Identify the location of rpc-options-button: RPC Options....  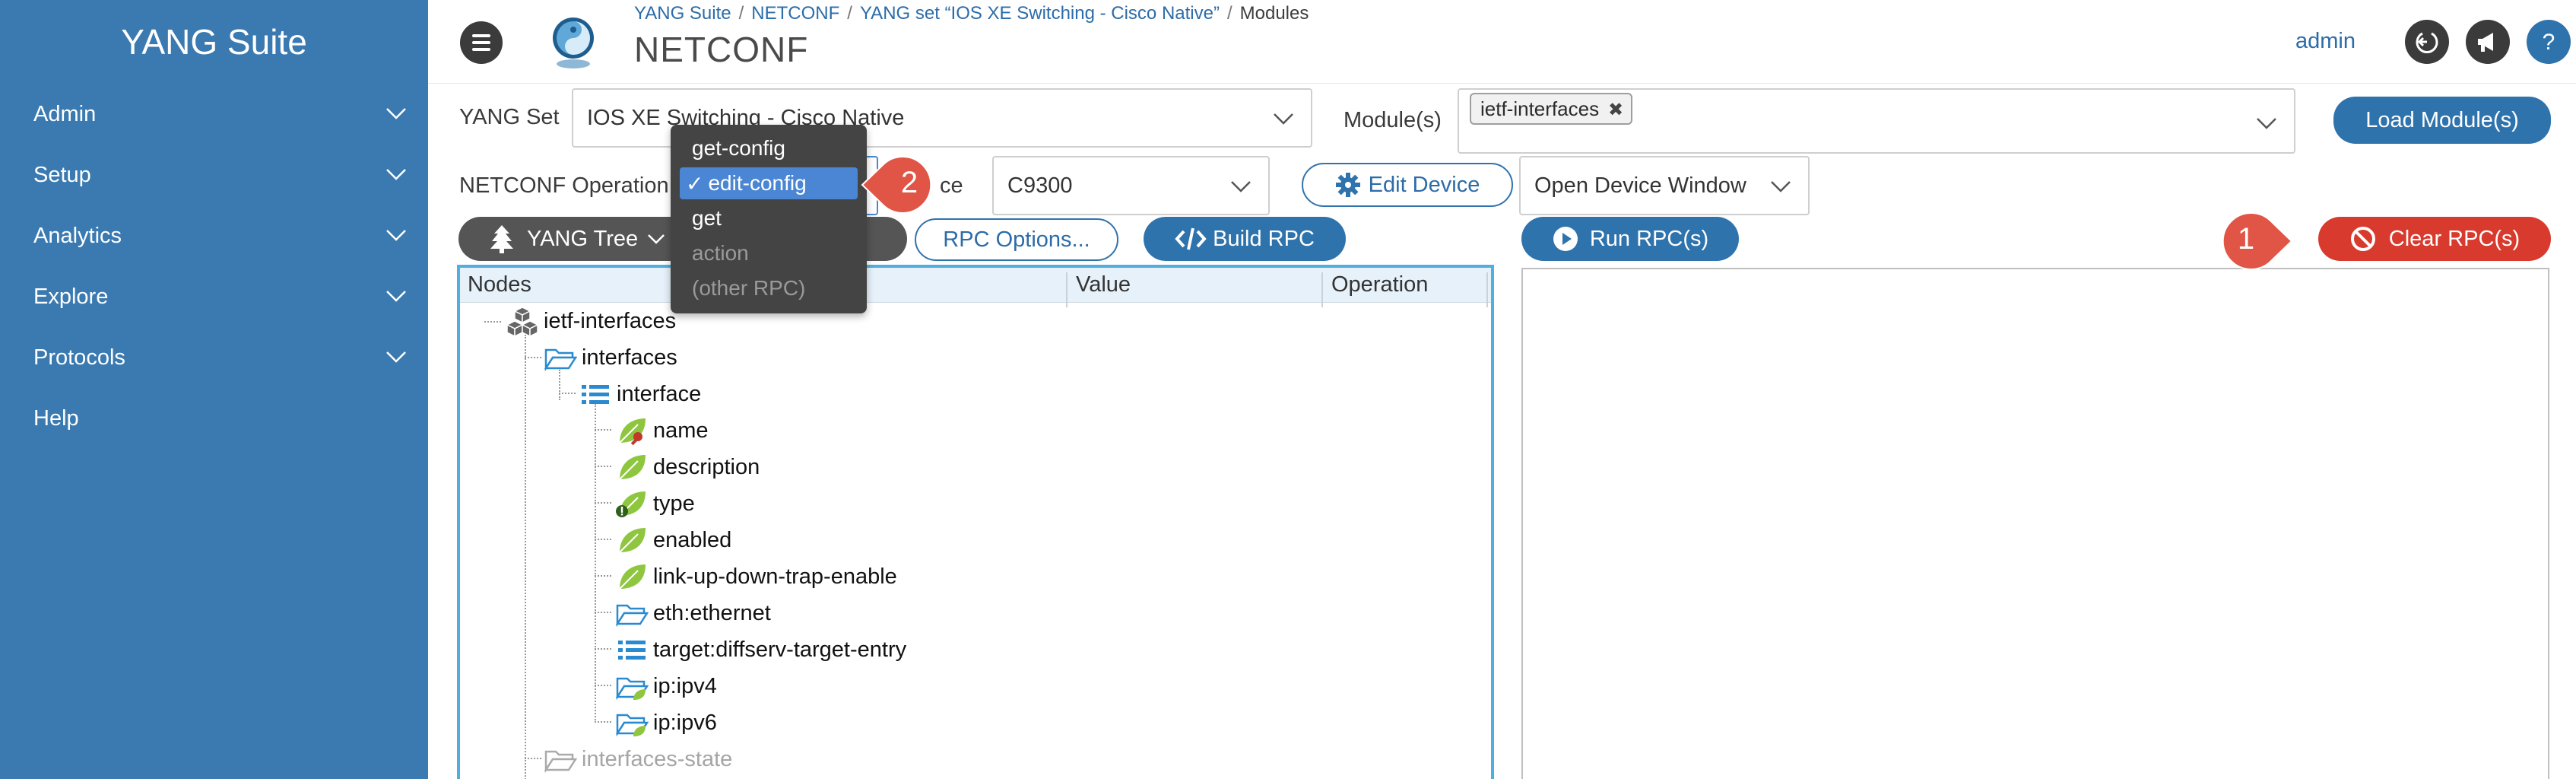
(1017, 239).